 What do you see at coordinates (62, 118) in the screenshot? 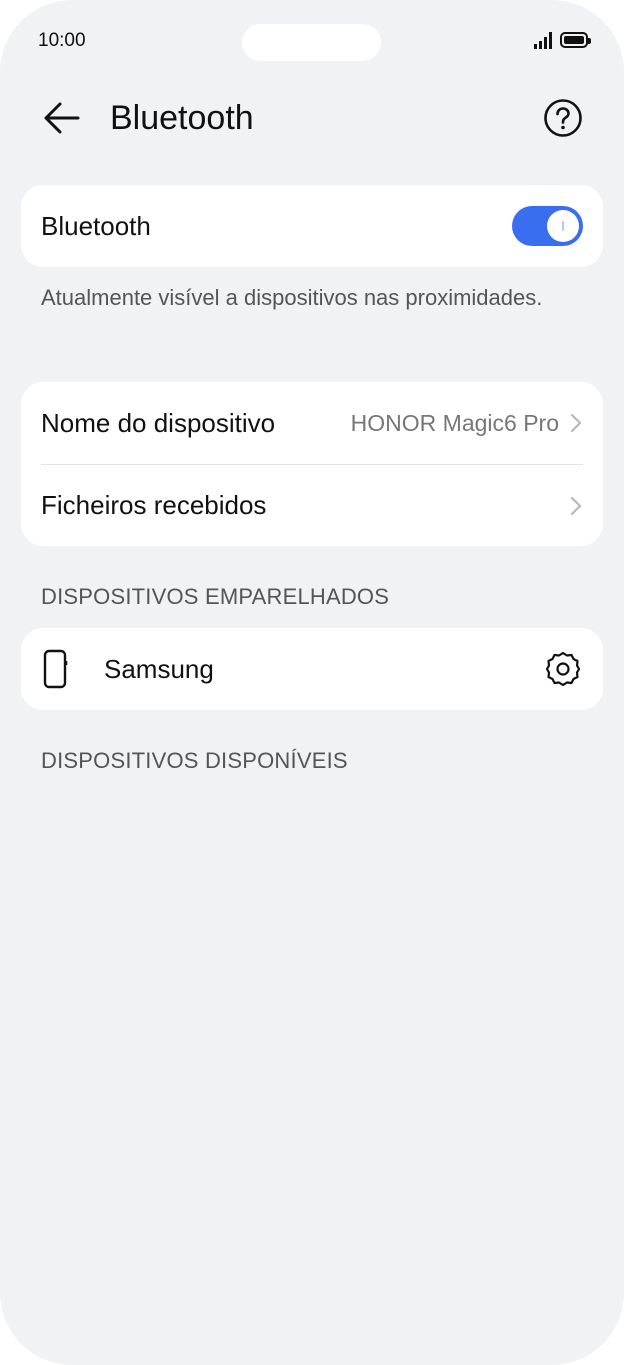
I see `back-arrow-icon` at bounding box center [62, 118].